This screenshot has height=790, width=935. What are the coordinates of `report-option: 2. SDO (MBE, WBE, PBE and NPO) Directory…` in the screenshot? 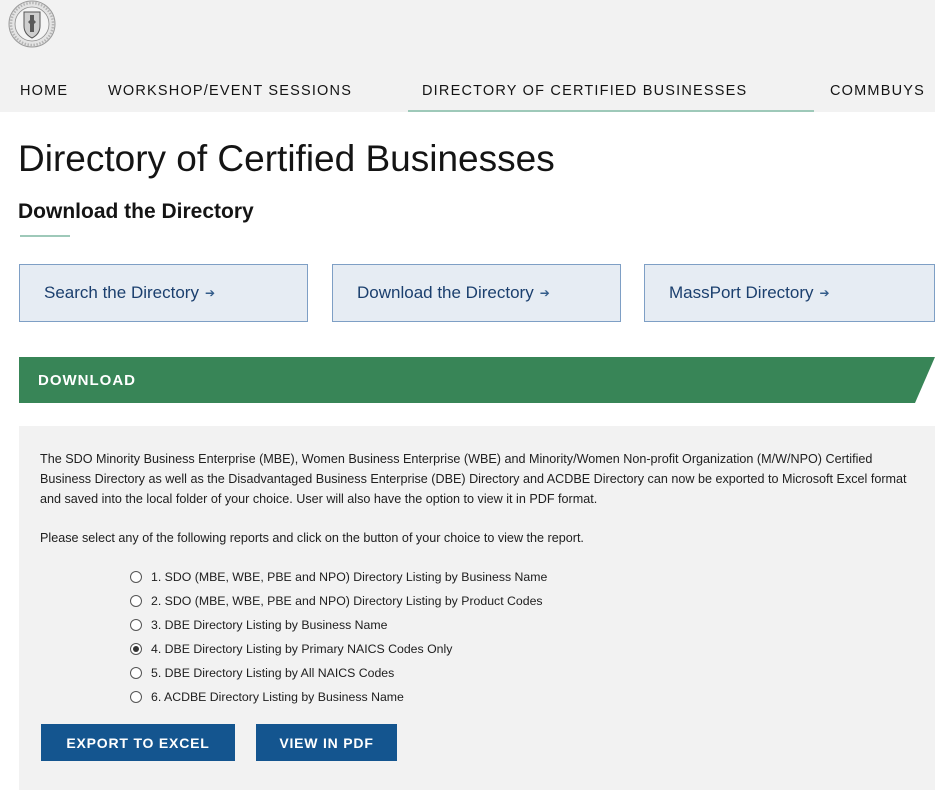 It's located at (336, 601).